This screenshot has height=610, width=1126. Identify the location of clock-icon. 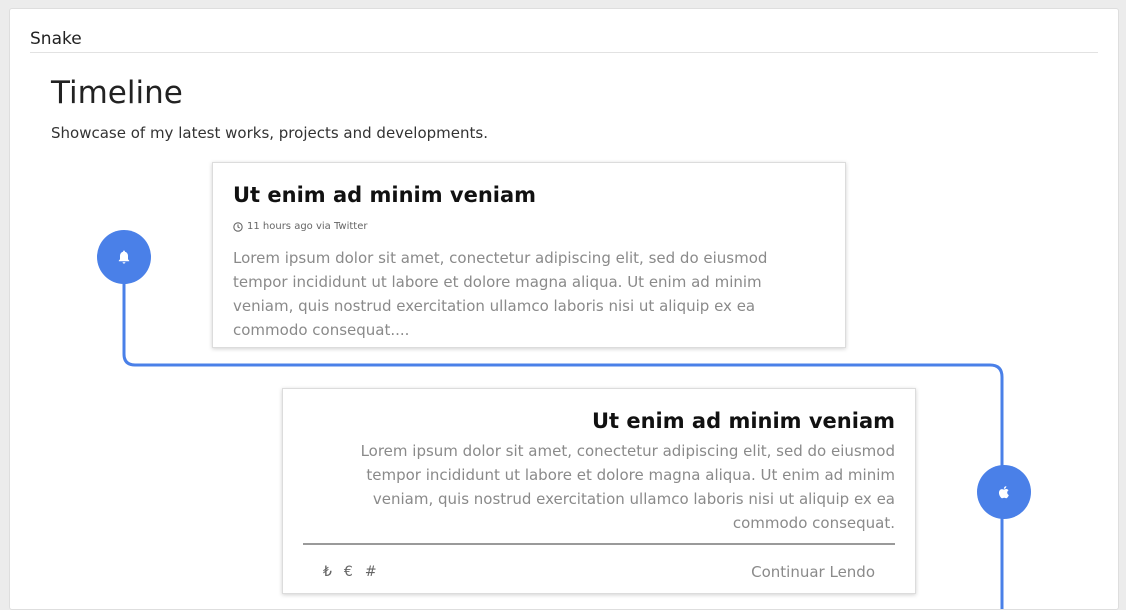
(238, 226).